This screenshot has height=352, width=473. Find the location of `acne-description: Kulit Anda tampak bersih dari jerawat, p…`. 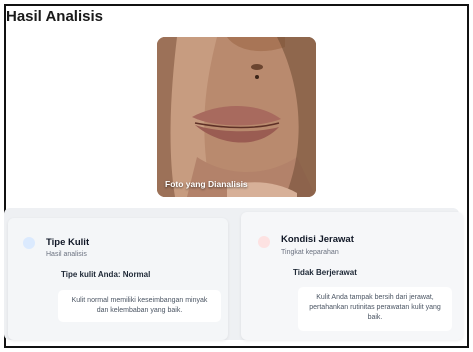

acne-description: Kulit Anda tampak bersih dari jerawat, p… is located at coordinates (375, 309).